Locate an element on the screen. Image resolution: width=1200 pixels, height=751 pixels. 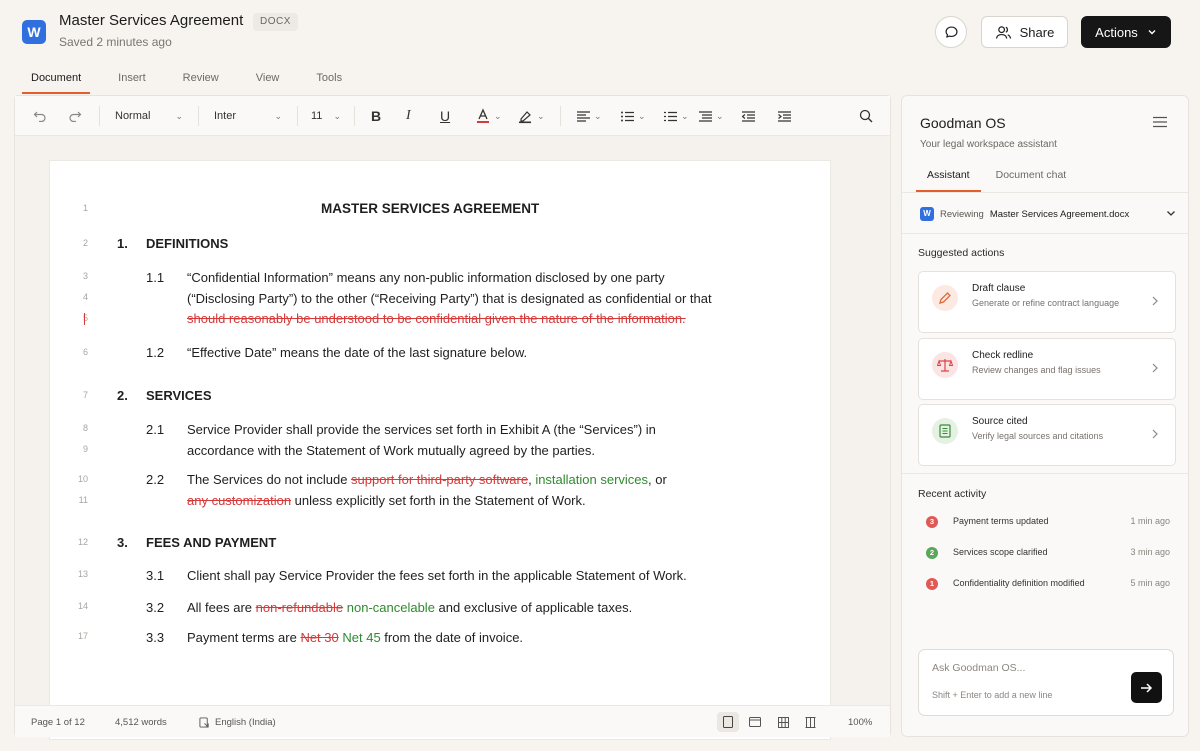
activity-text: Confidentiality definition modified is located at coordinates (1019, 583).